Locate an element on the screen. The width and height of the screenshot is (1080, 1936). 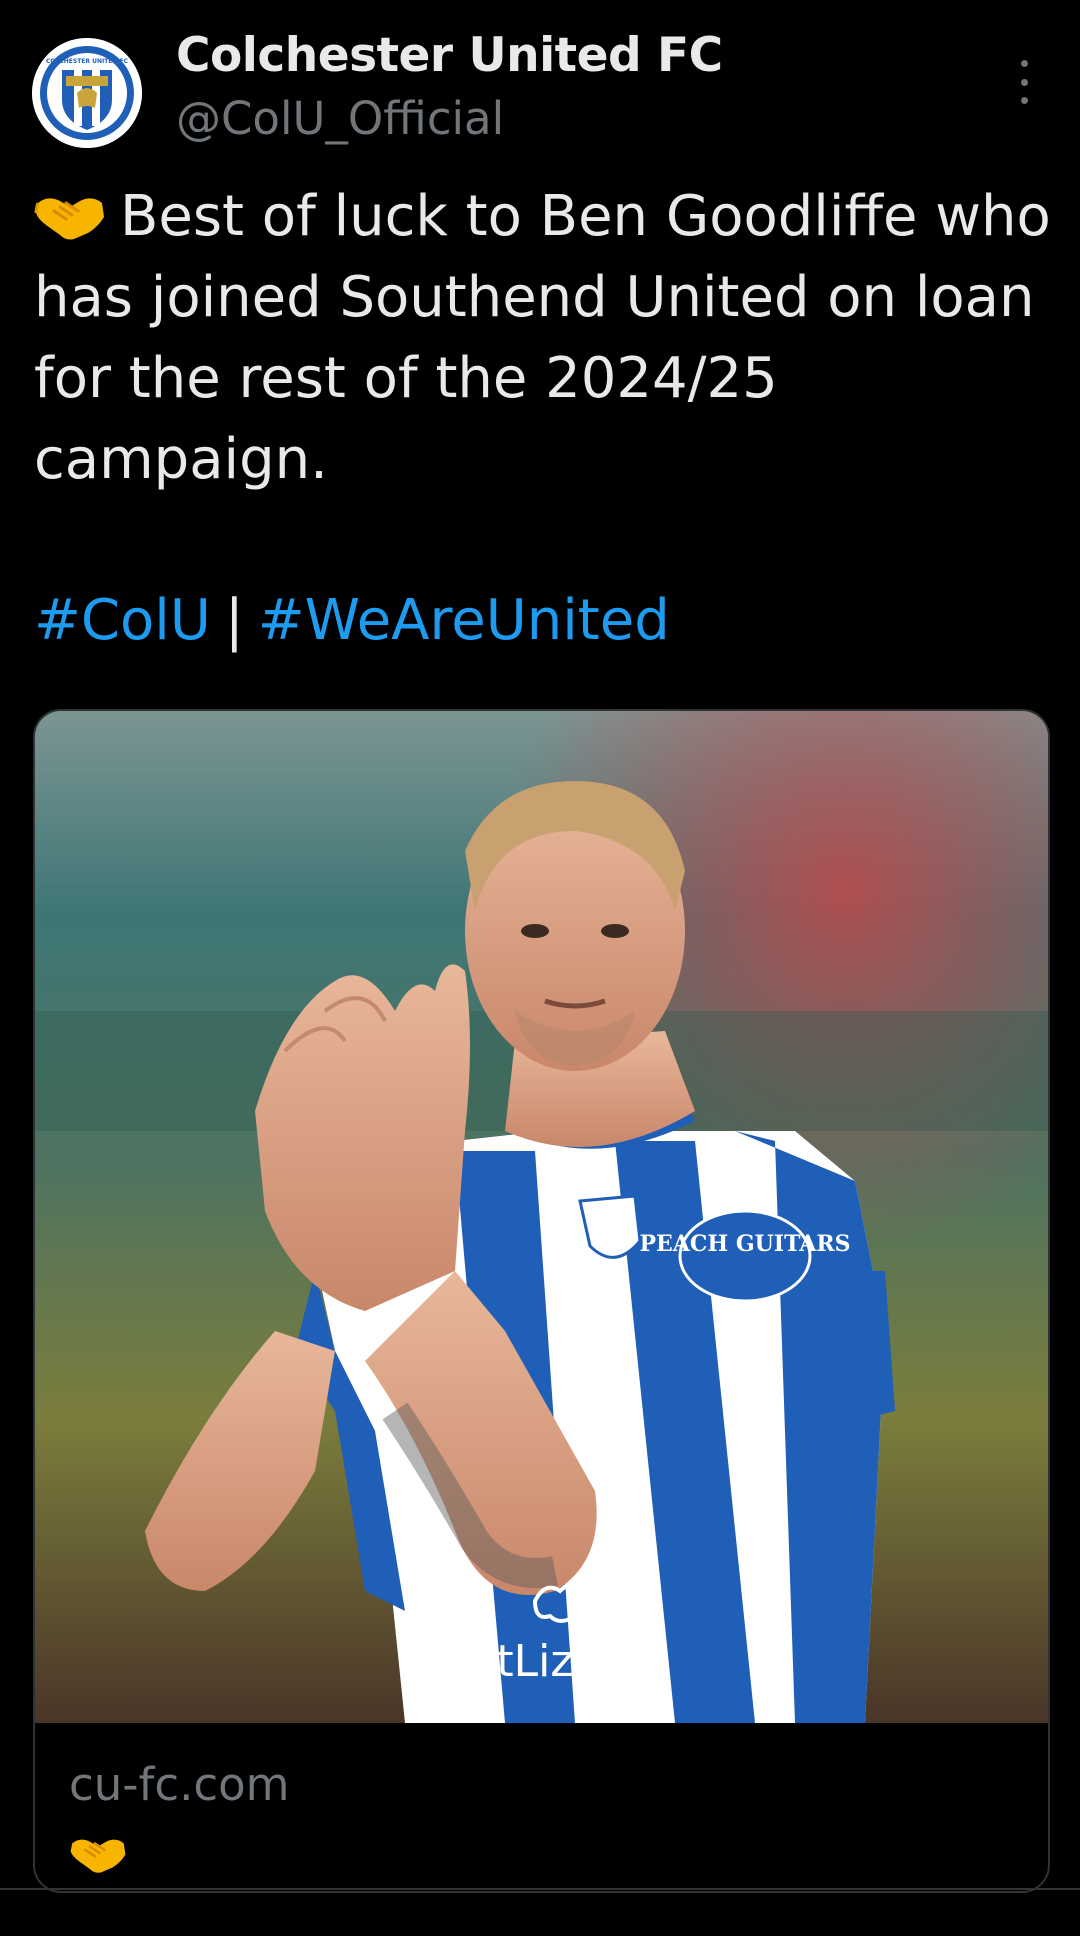
more-vertical-icon is located at coordinates (1024, 63).